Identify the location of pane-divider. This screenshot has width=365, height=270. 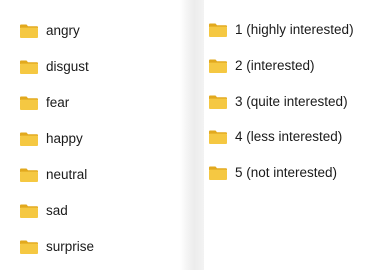
(192, 135).